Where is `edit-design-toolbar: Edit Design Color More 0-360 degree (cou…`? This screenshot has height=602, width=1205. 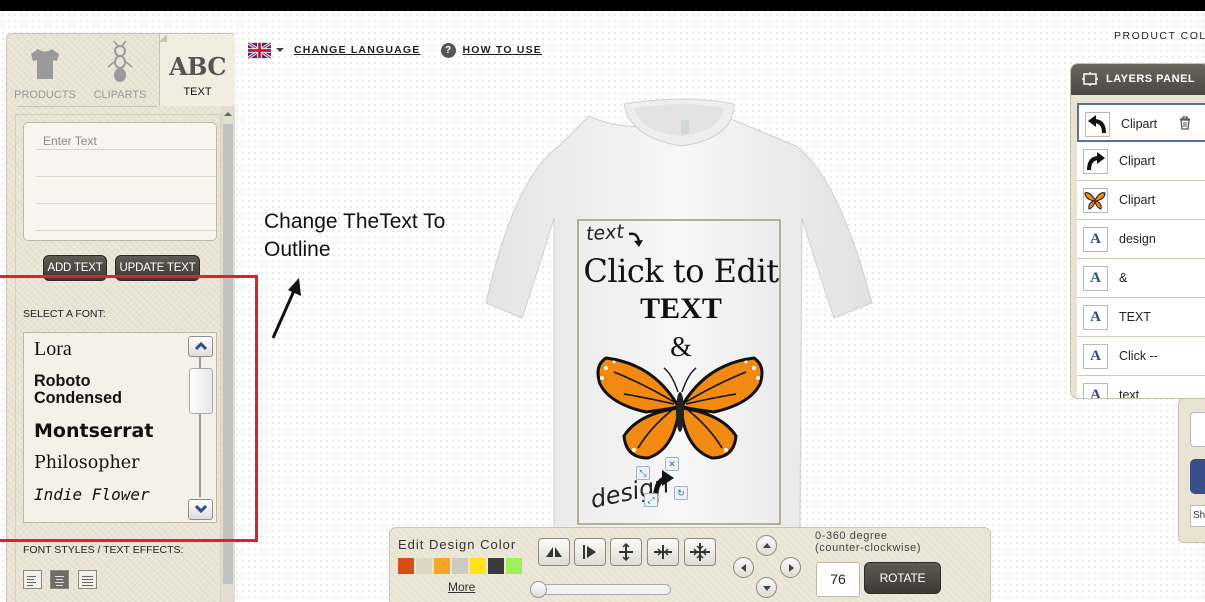
edit-design-toolbar: Edit Design Color More 0-360 degree (cou… is located at coordinates (690, 564).